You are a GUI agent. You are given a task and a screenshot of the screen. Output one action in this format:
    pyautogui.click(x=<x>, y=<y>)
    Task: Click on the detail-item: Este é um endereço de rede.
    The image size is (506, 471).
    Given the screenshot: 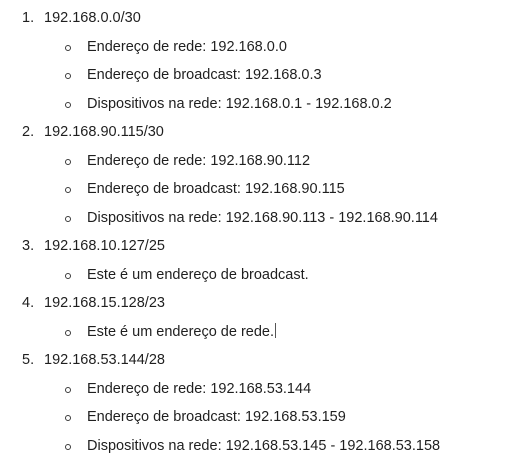 What is the action you would take?
    pyautogui.click(x=253, y=332)
    